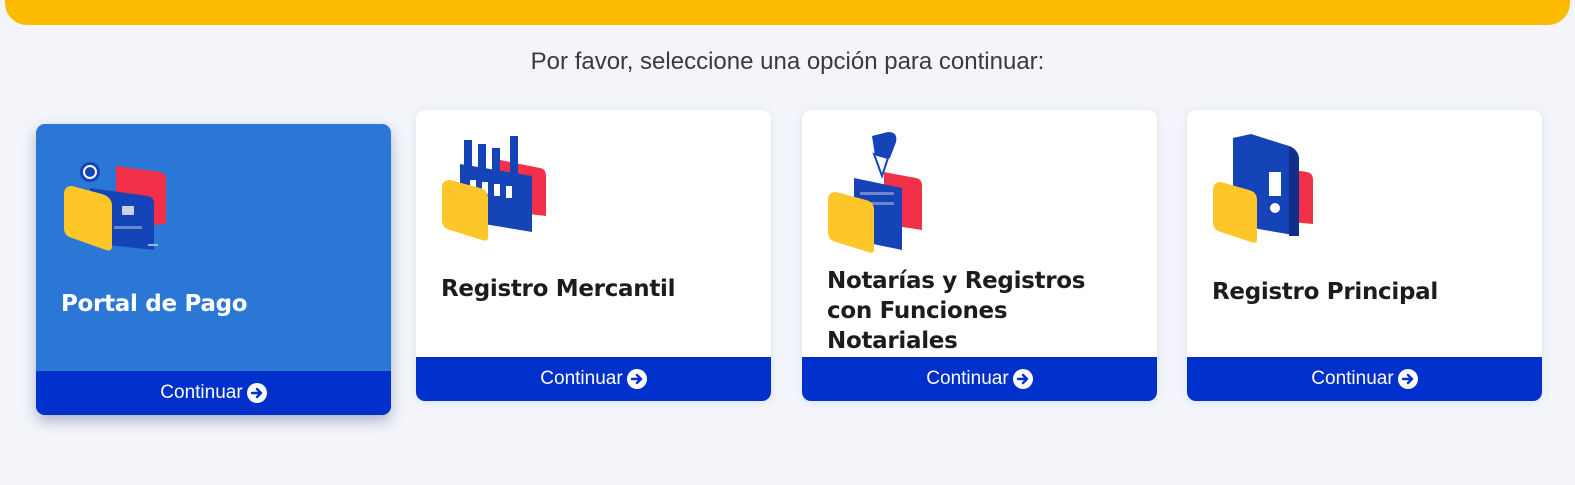  I want to click on top-banner, so click(787, 12).